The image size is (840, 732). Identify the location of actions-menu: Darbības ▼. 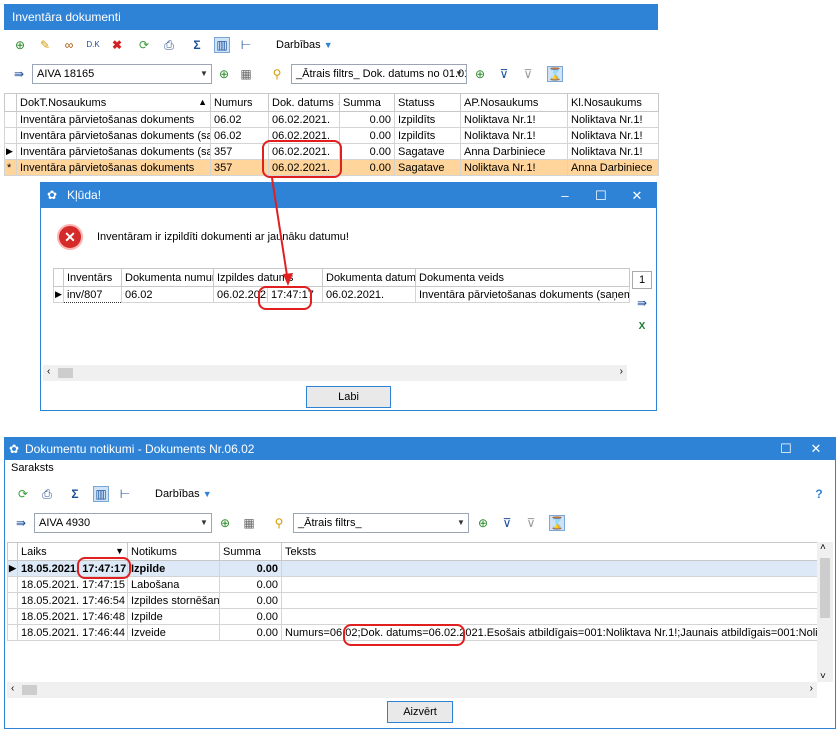
(183, 494).